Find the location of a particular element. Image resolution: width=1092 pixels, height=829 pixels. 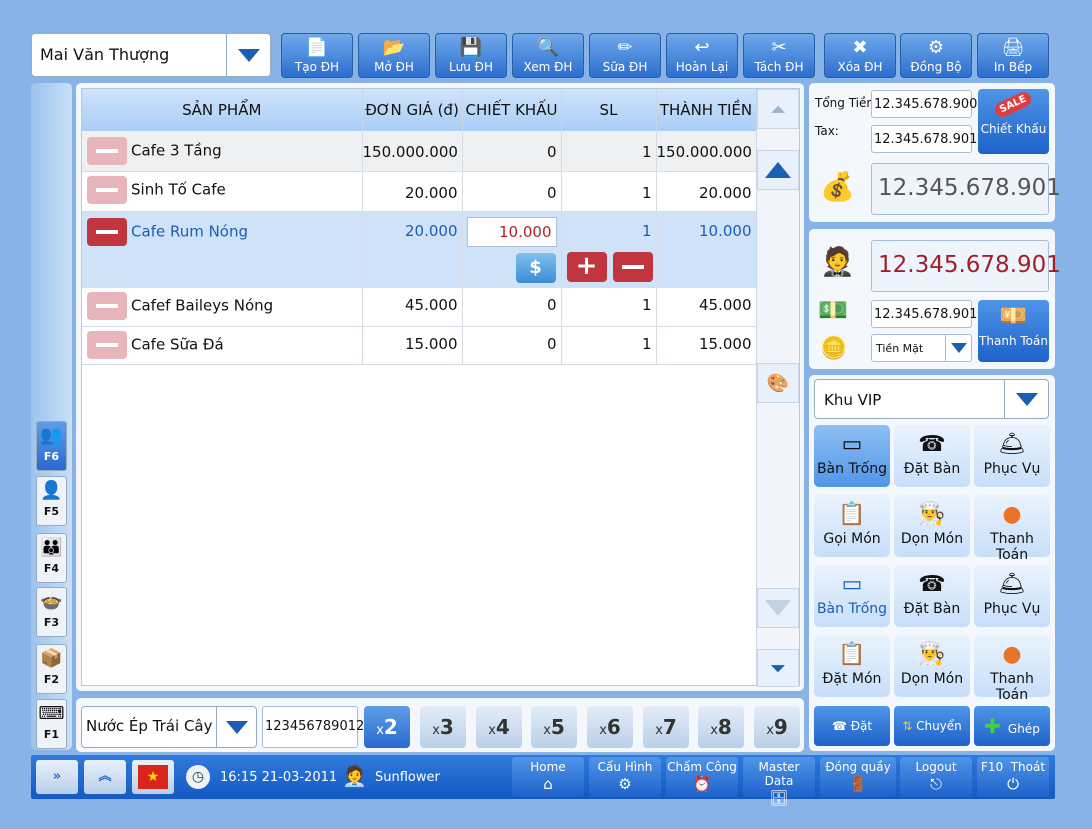

discount-button: SALE Chiết Khấu is located at coordinates (1013, 121).